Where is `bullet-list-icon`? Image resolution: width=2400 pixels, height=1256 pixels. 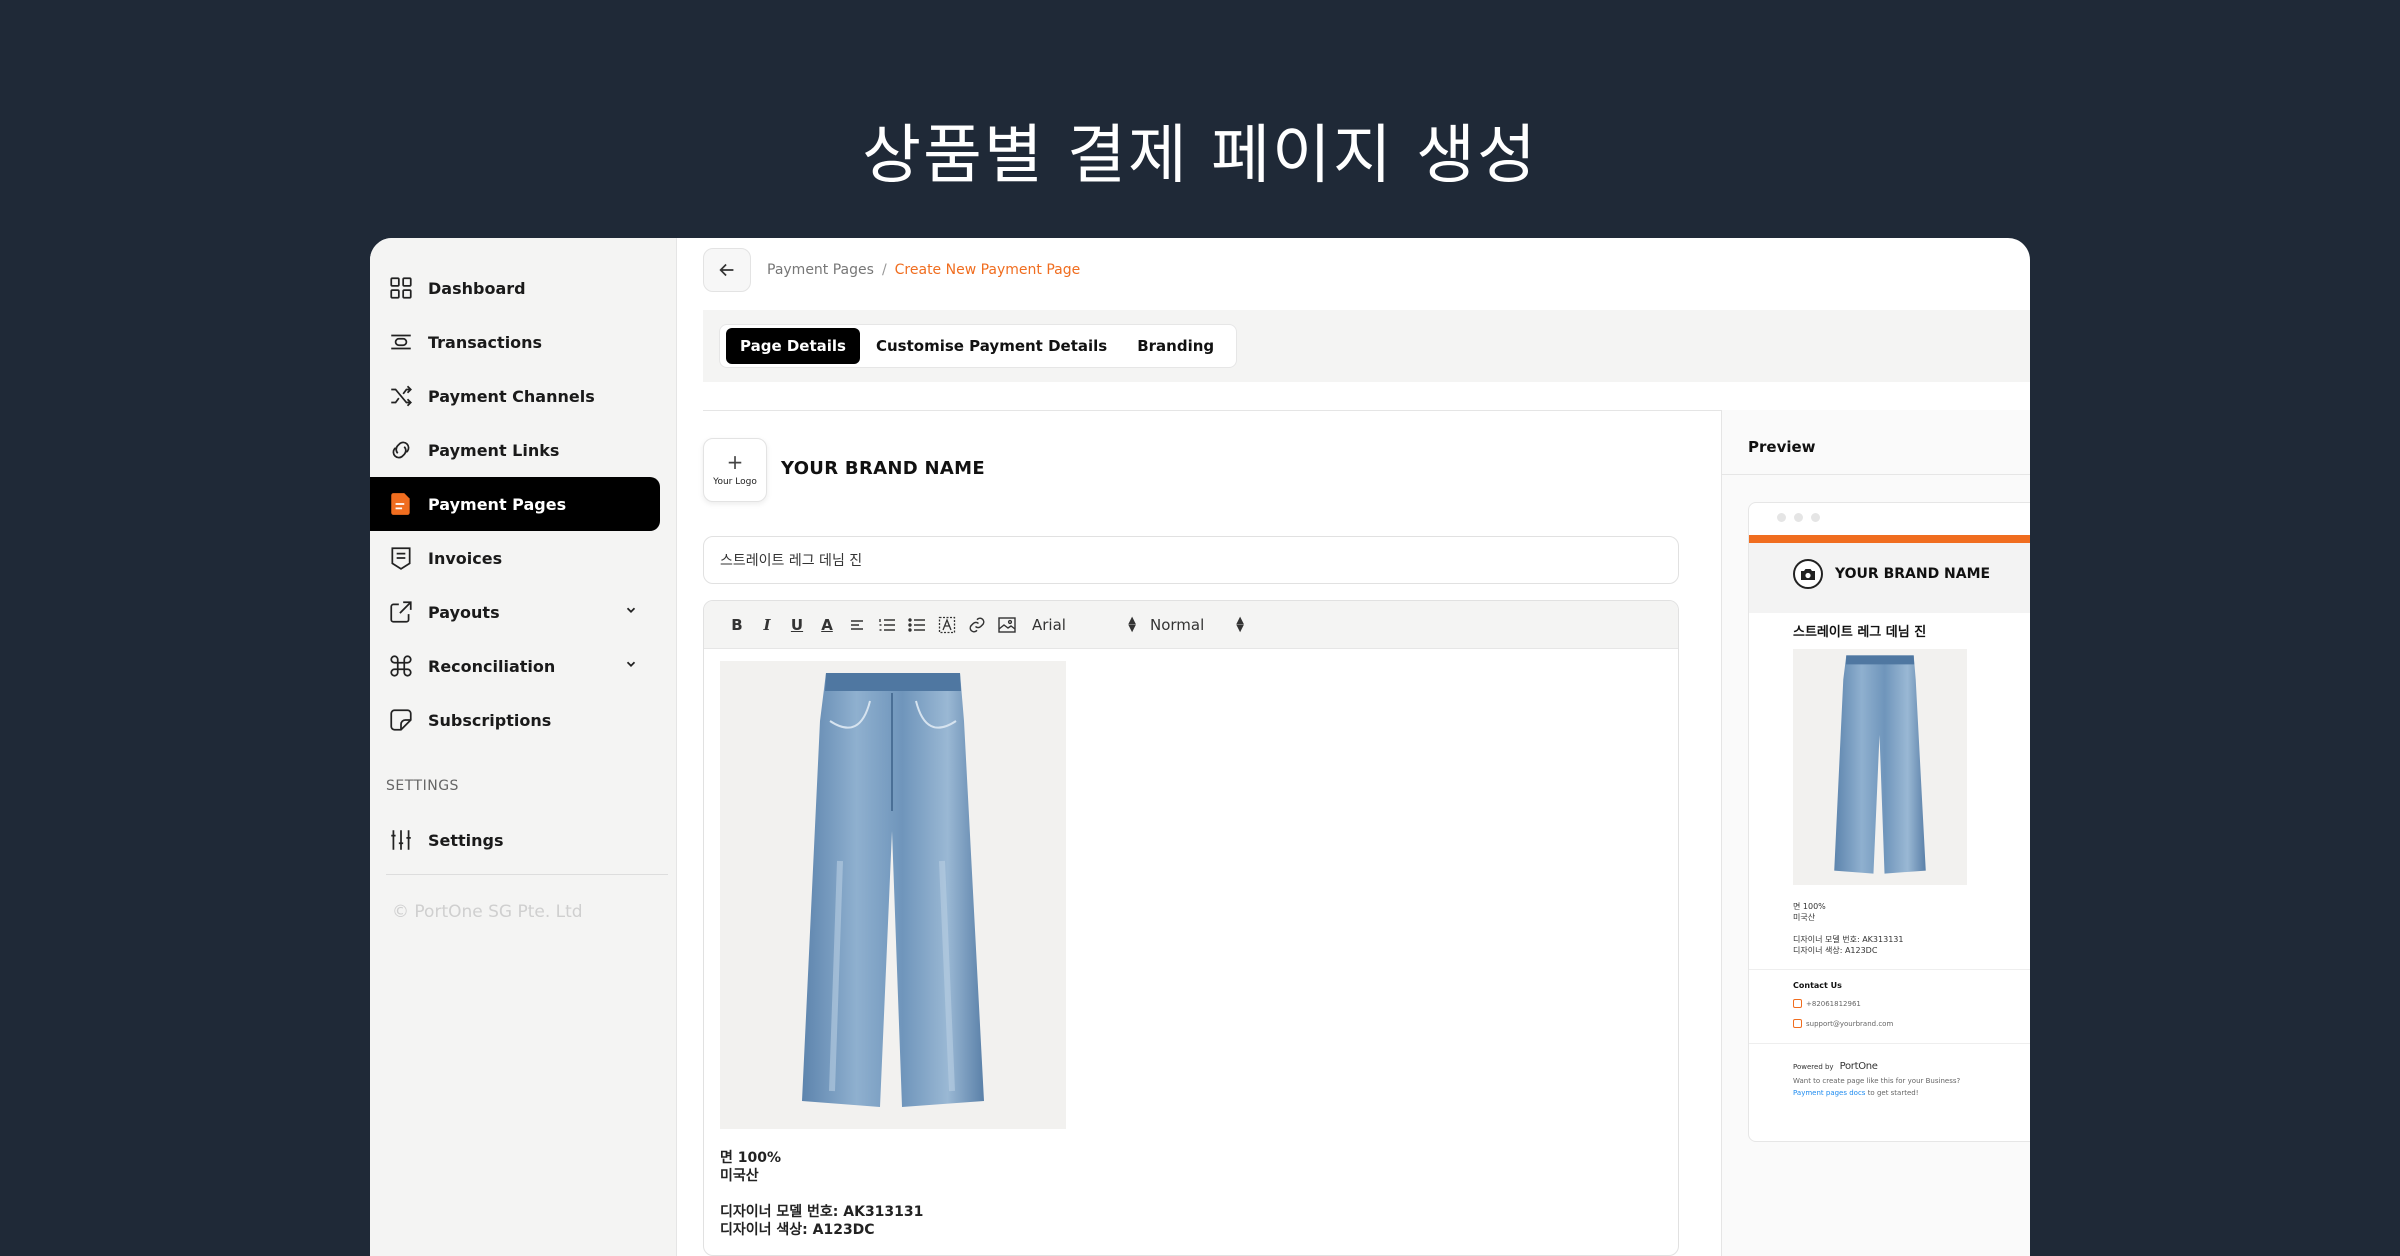
bullet-list-icon is located at coordinates (916, 624).